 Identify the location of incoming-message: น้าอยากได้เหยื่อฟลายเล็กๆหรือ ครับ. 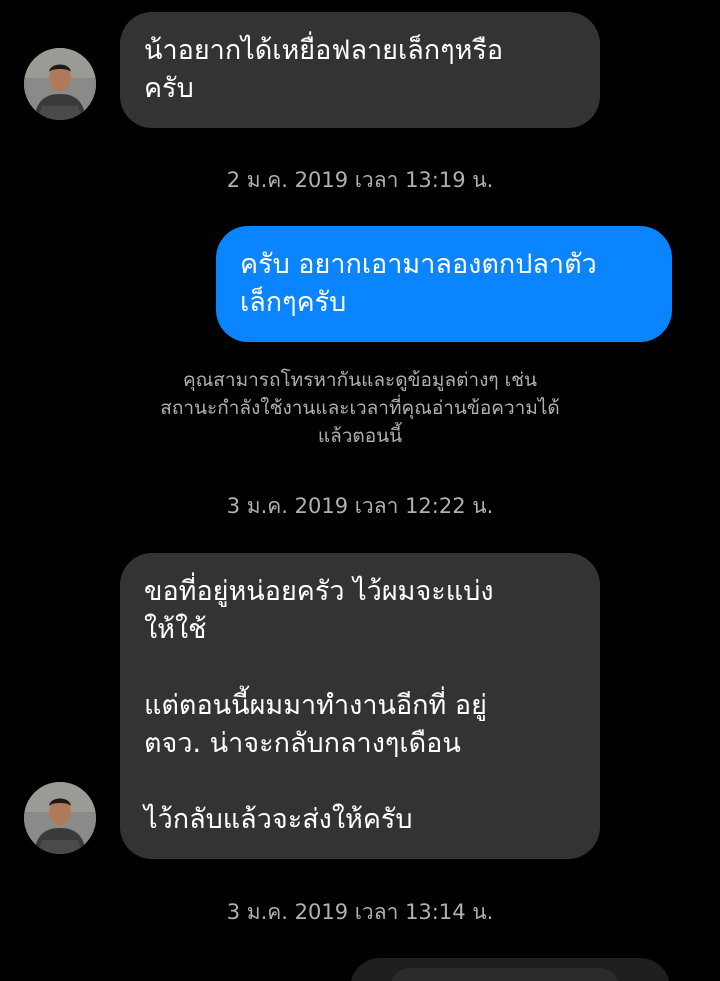
(360, 70).